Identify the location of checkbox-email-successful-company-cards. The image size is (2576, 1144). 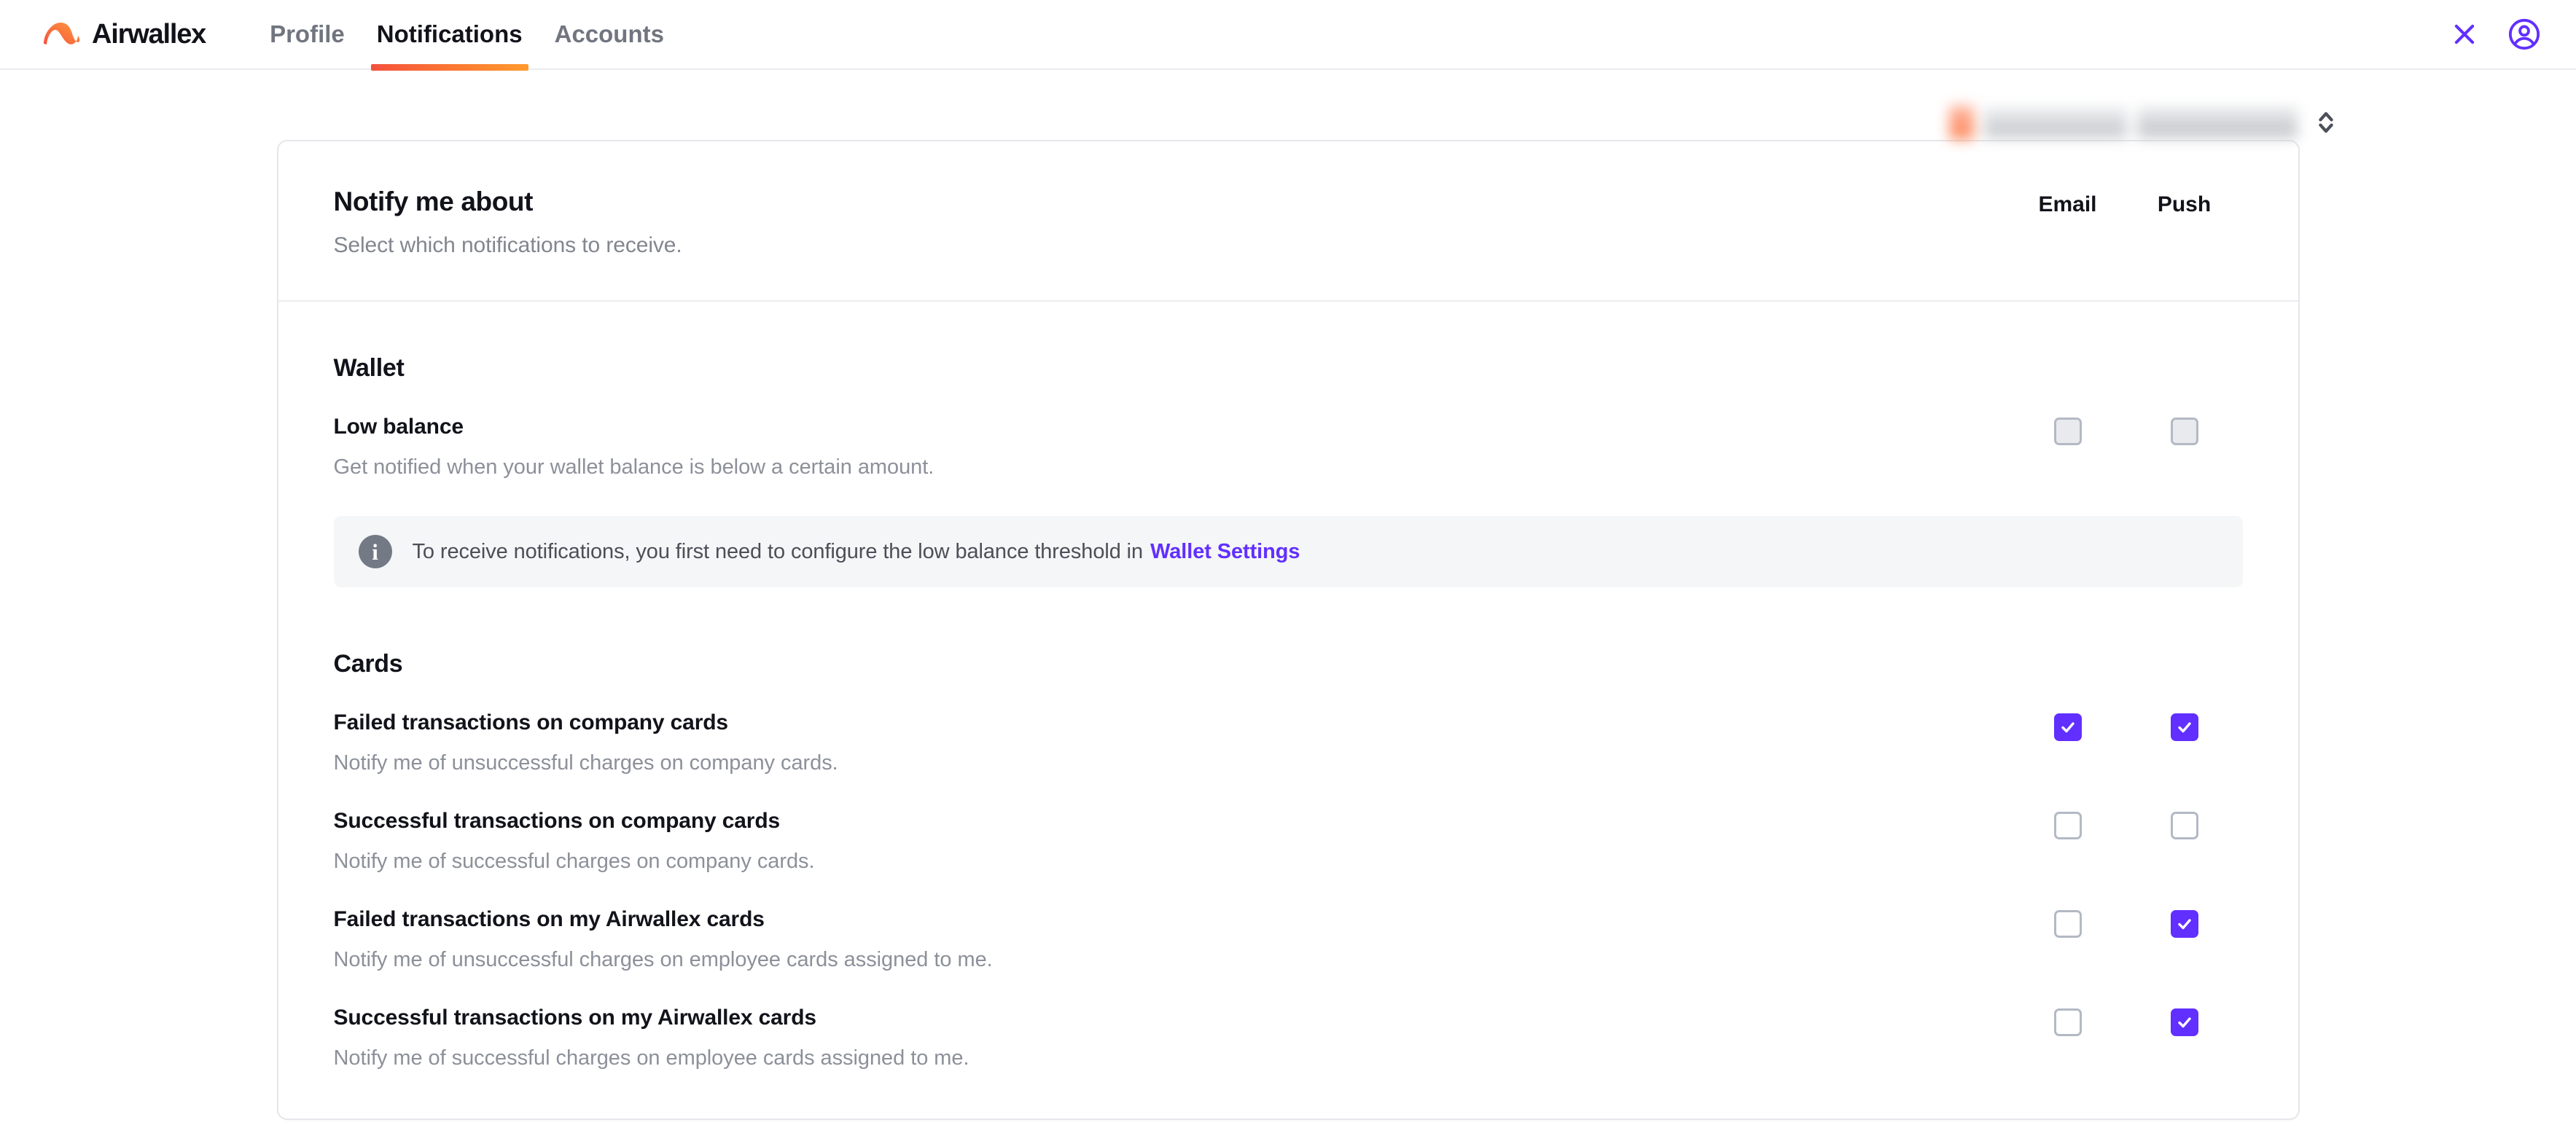
(2067, 825).